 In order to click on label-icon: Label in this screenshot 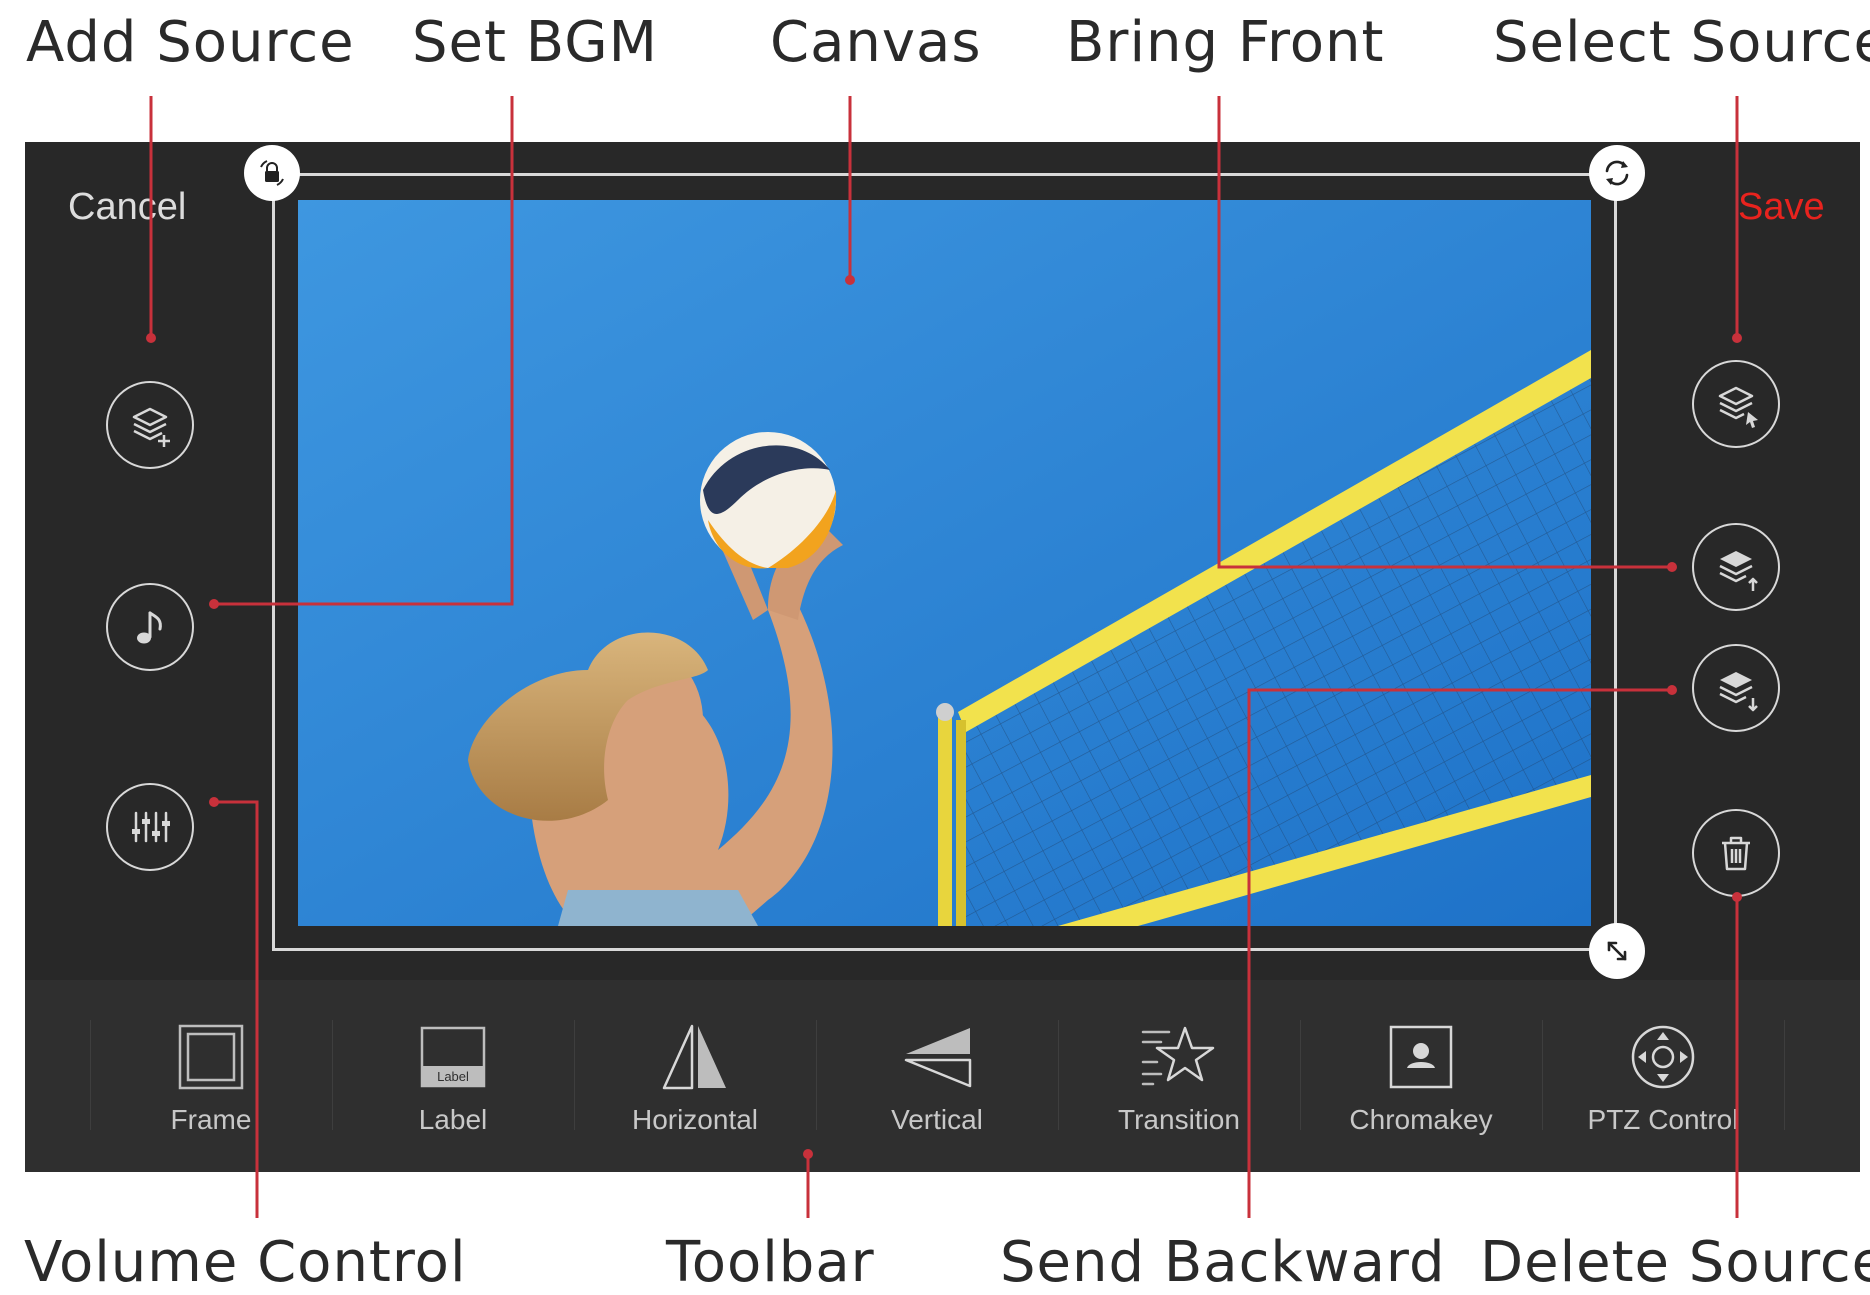, I will do `click(453, 1057)`.